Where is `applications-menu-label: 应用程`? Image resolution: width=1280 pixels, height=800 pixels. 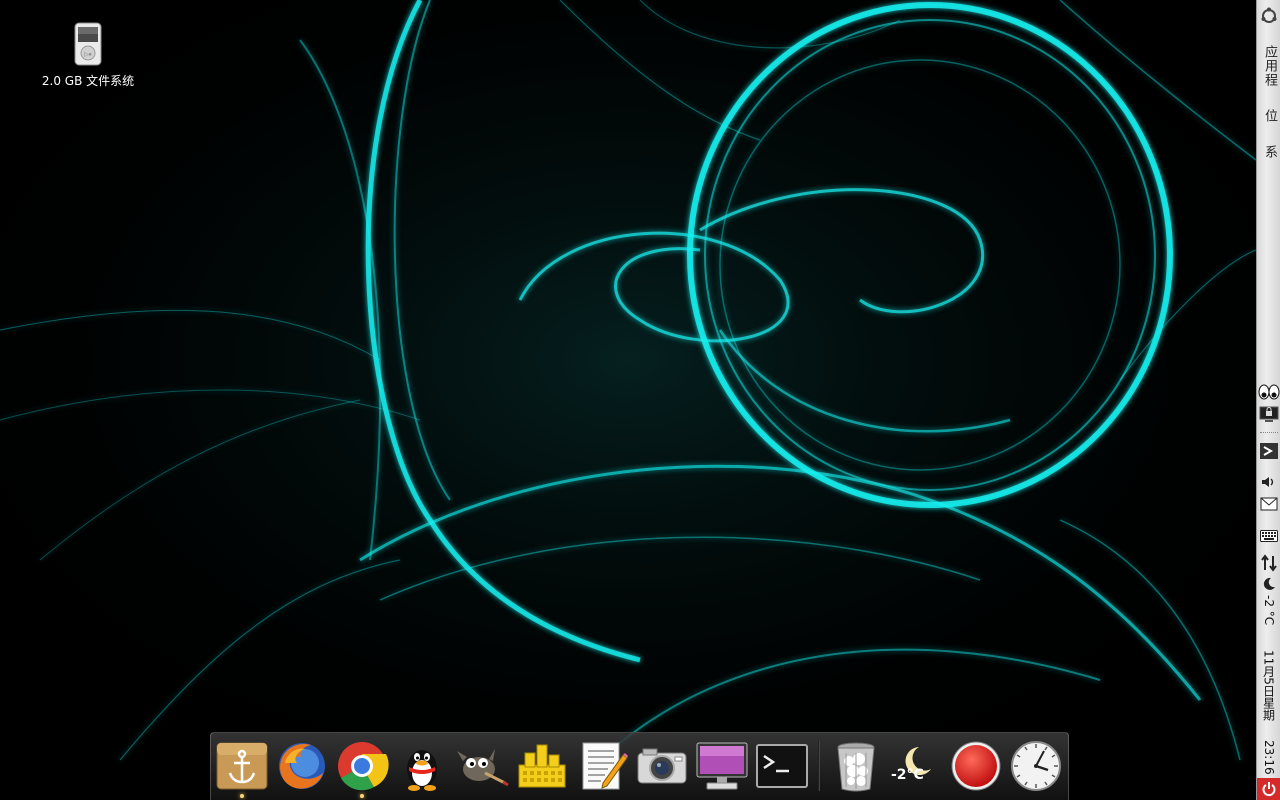 applications-menu-label: 应用程 is located at coordinates (1269, 66).